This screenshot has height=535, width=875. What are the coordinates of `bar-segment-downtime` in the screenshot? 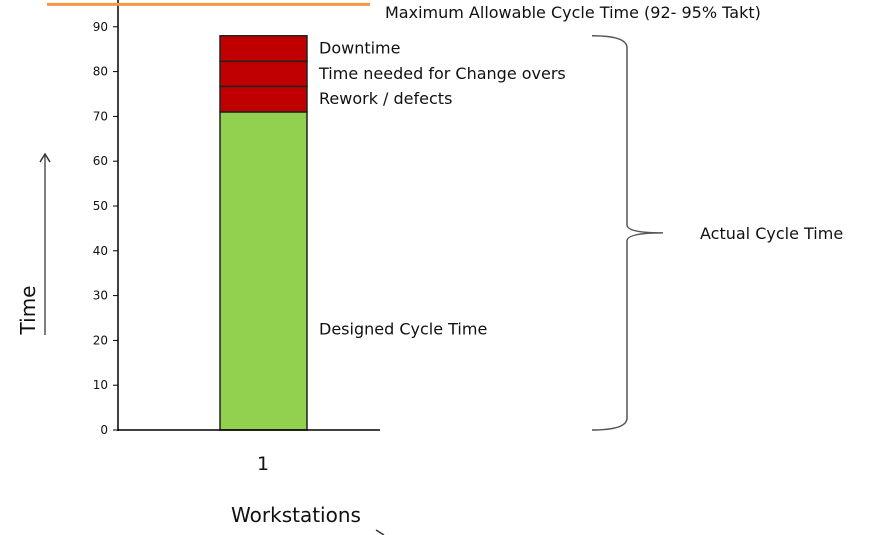 It's located at (263, 49).